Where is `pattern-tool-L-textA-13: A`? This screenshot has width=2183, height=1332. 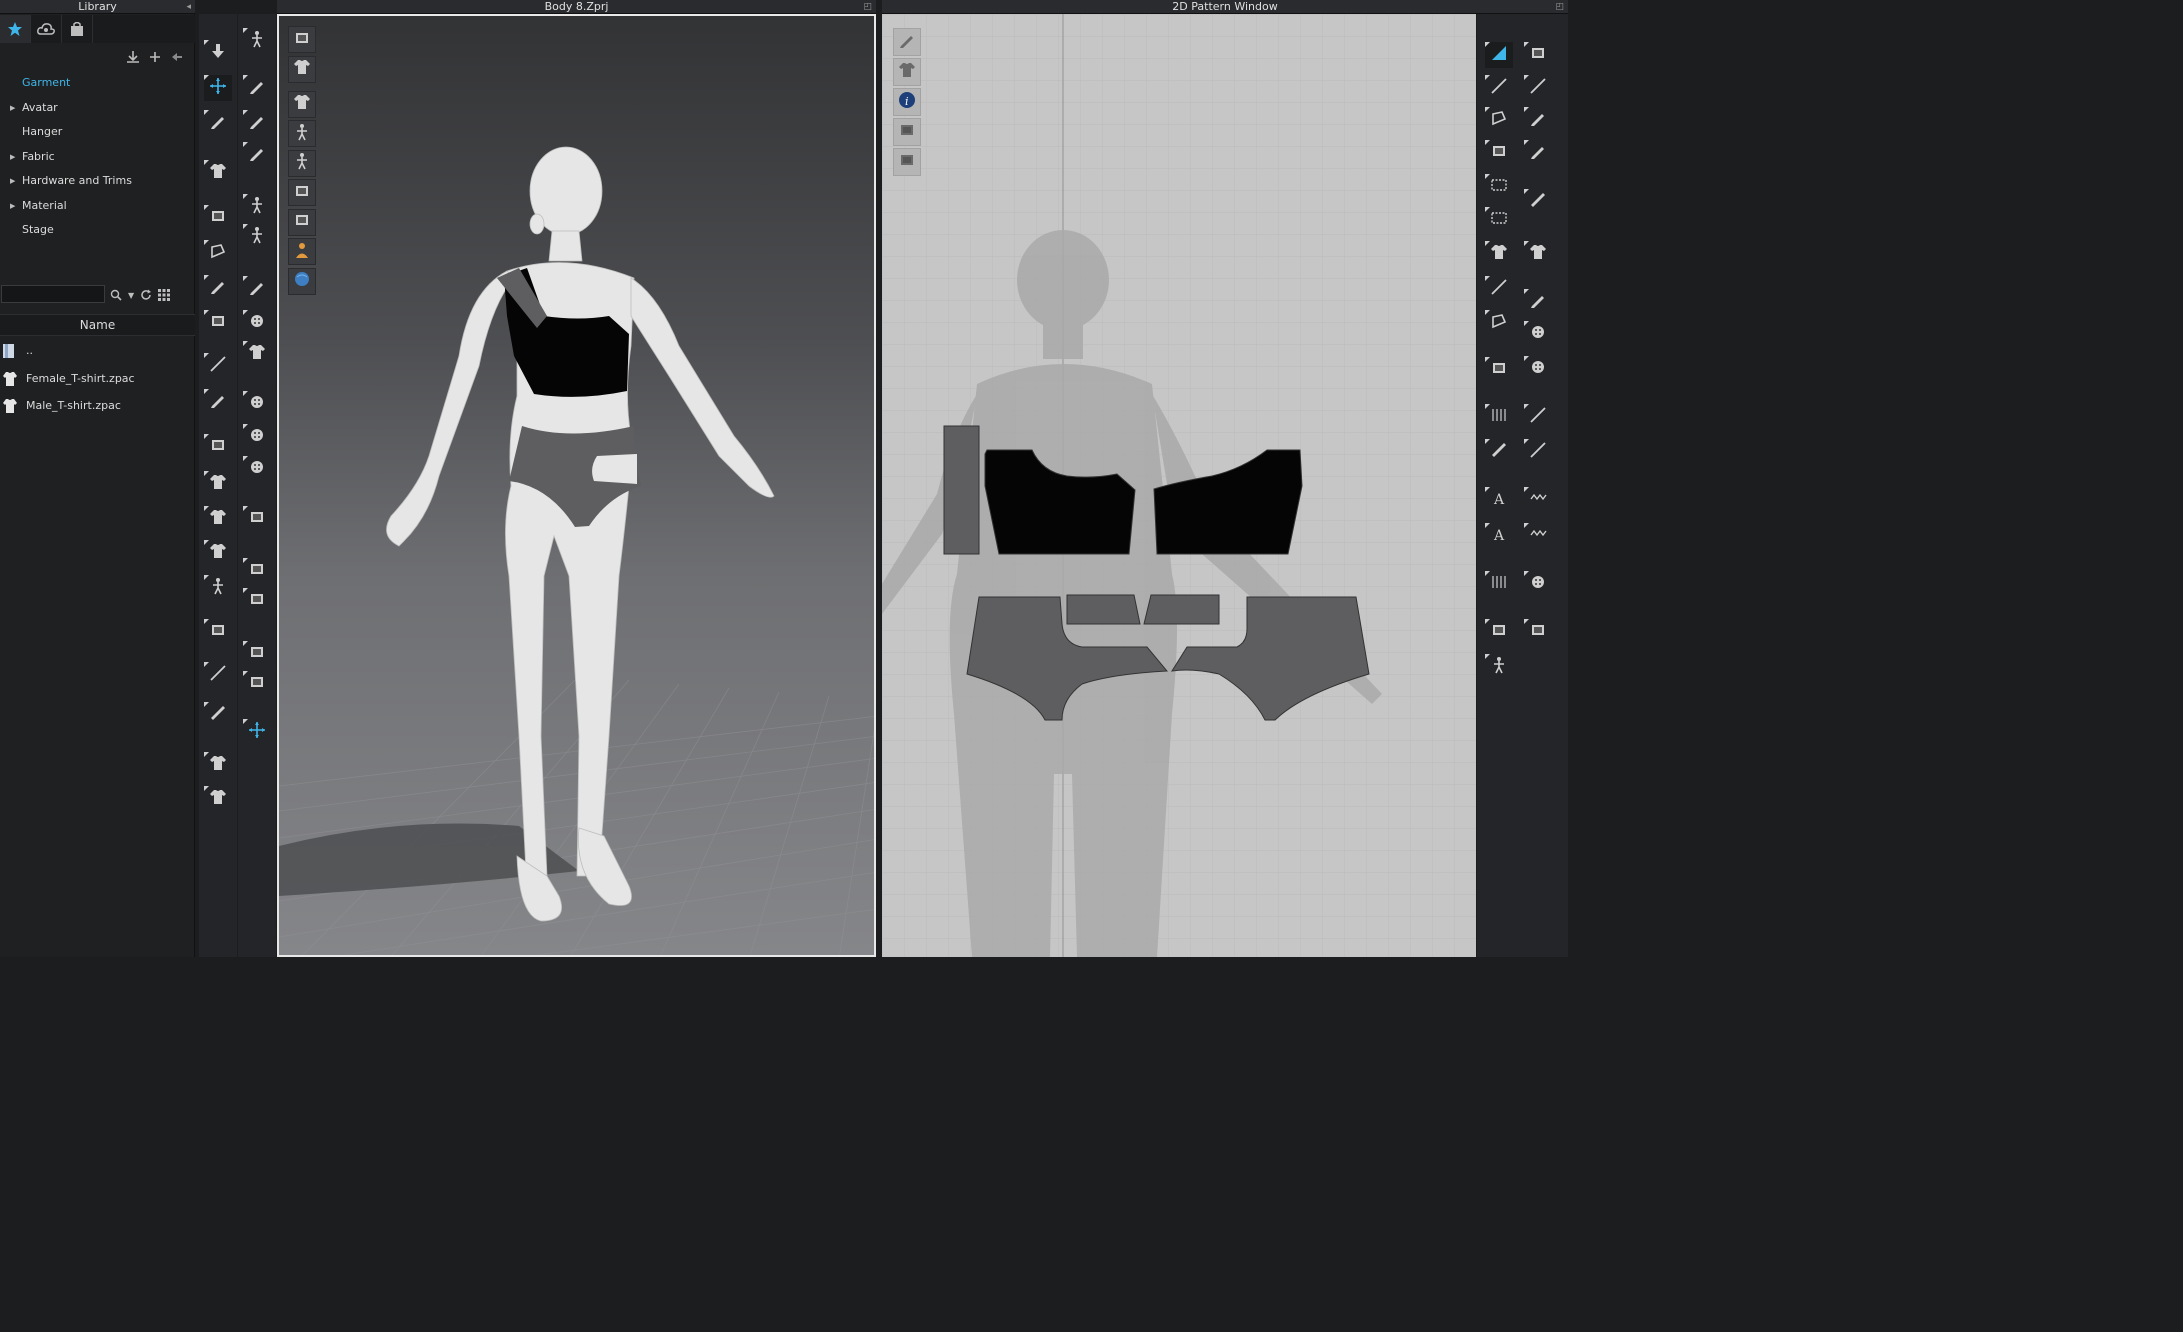 pattern-tool-L-textA-13: A is located at coordinates (1499, 500).